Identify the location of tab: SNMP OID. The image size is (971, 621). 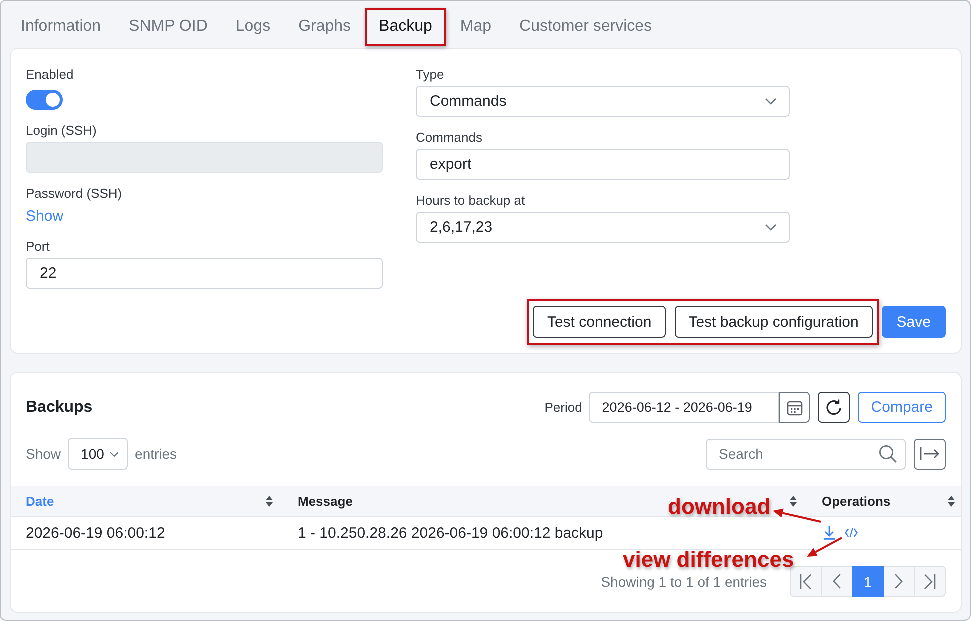
(168, 27).